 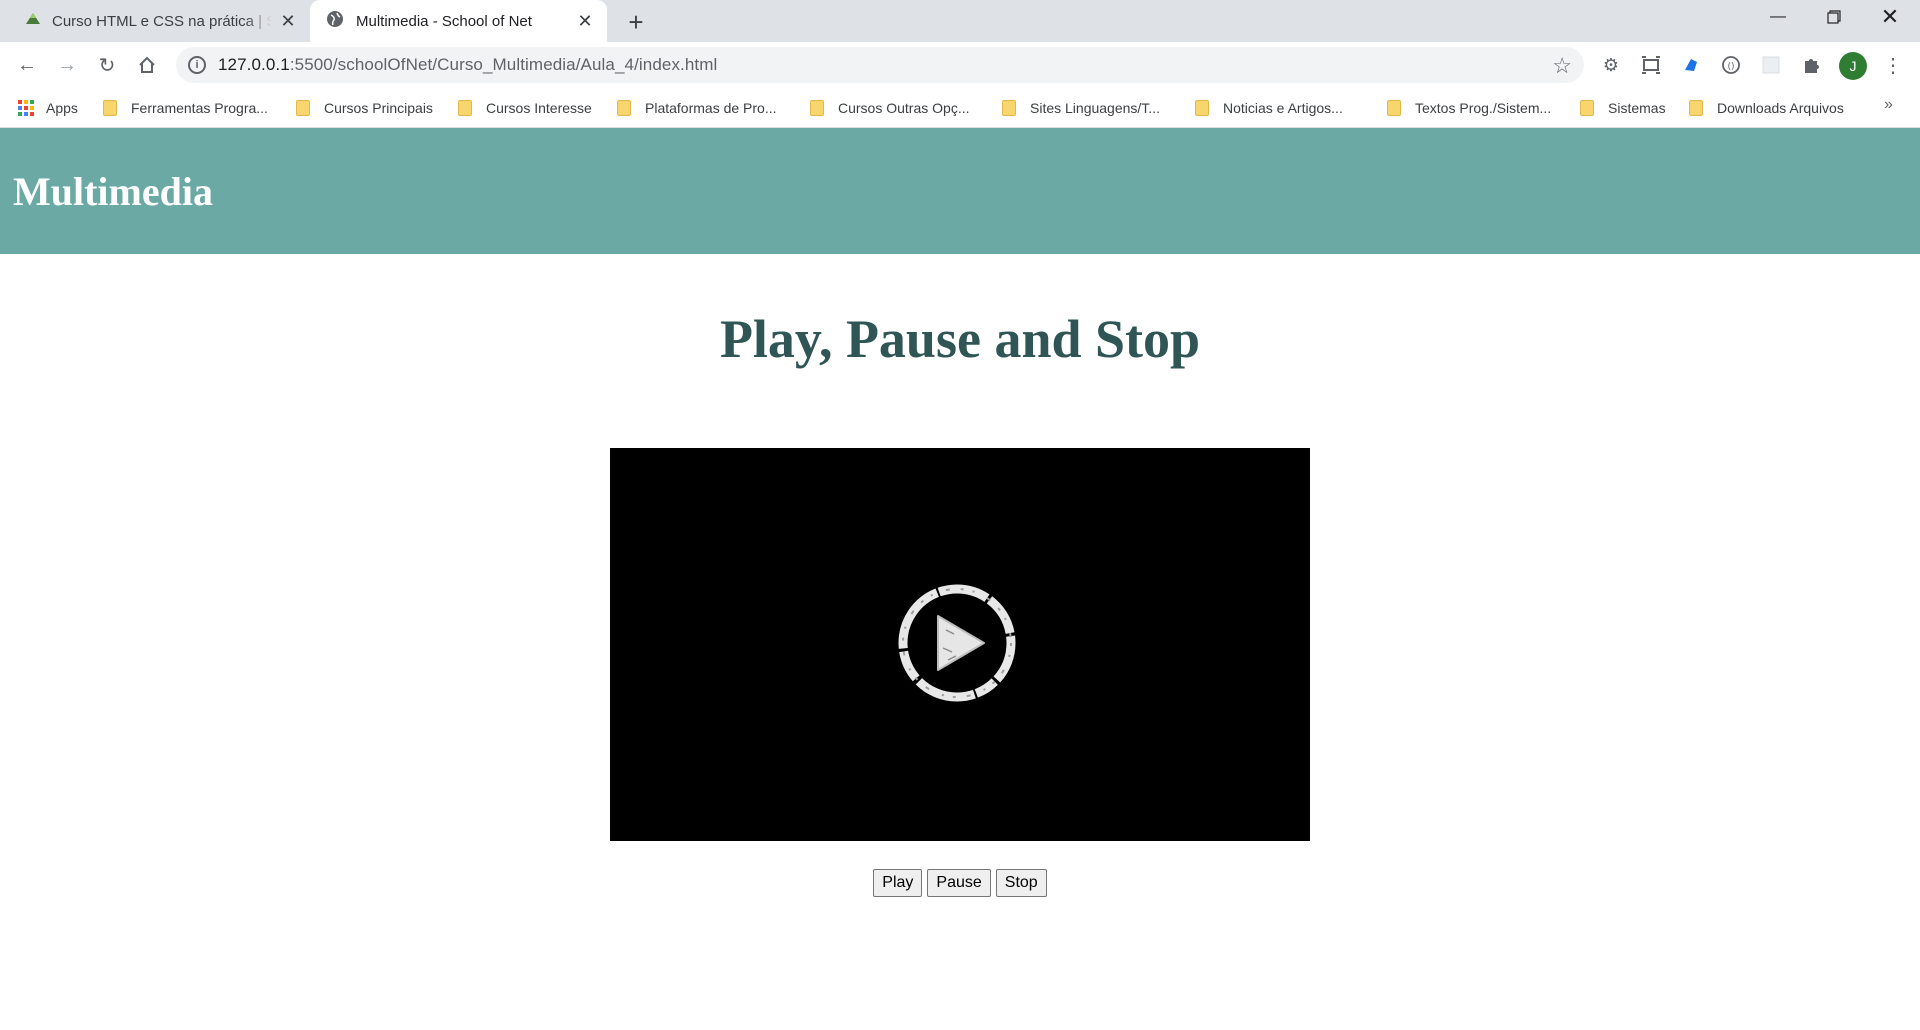 What do you see at coordinates (197, 65) in the screenshot?
I see `site-info-icon: i` at bounding box center [197, 65].